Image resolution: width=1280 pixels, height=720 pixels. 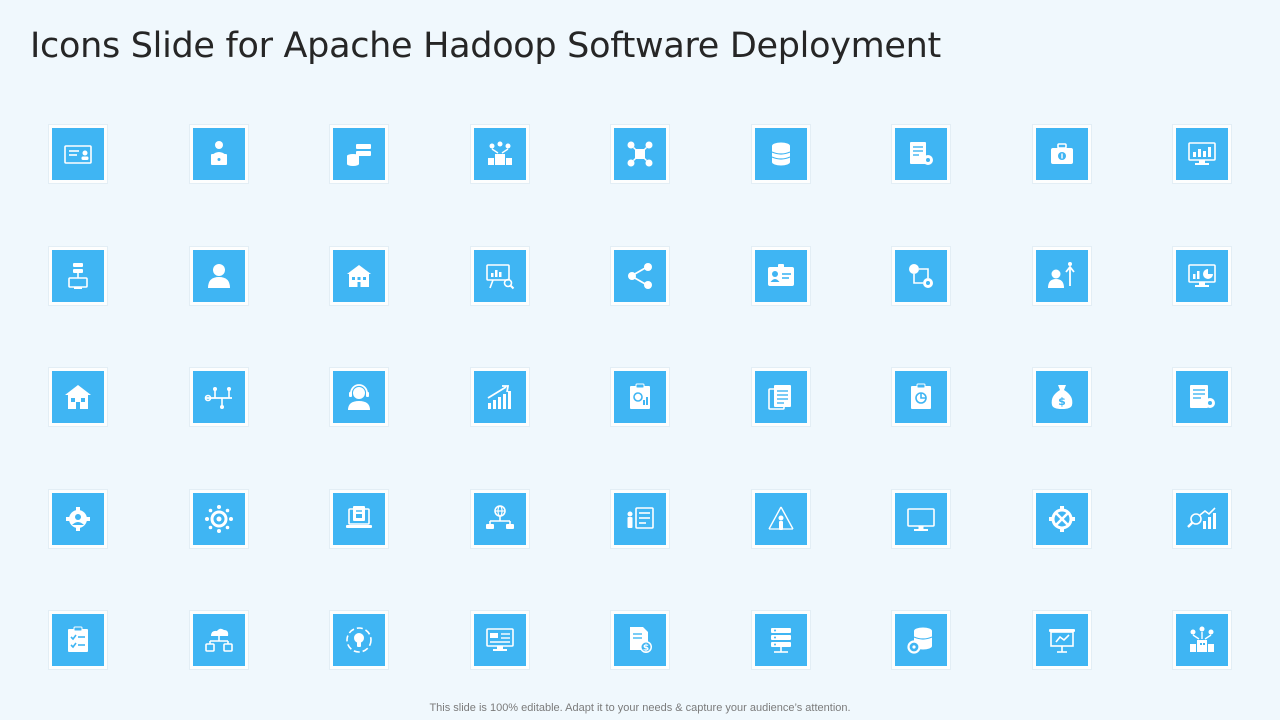 I want to click on network-buildings-icon, so click(x=499, y=154).